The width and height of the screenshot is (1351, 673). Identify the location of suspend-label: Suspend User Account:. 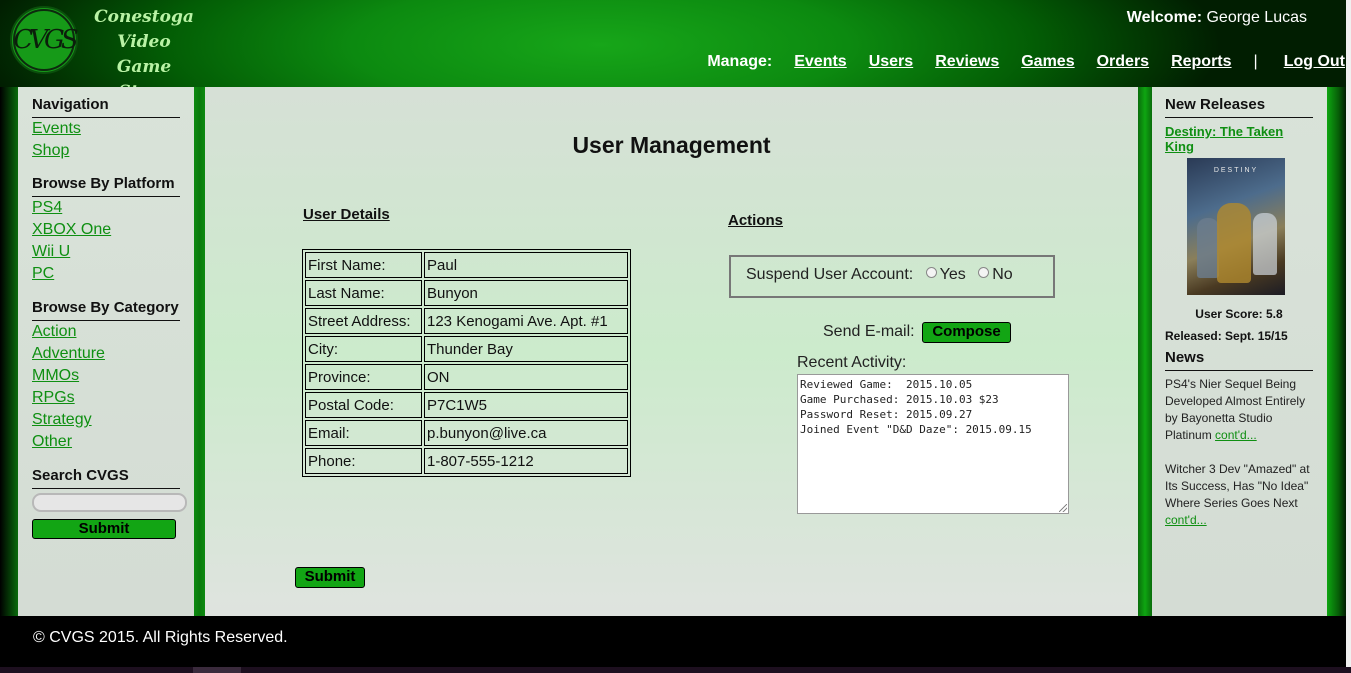
(830, 274).